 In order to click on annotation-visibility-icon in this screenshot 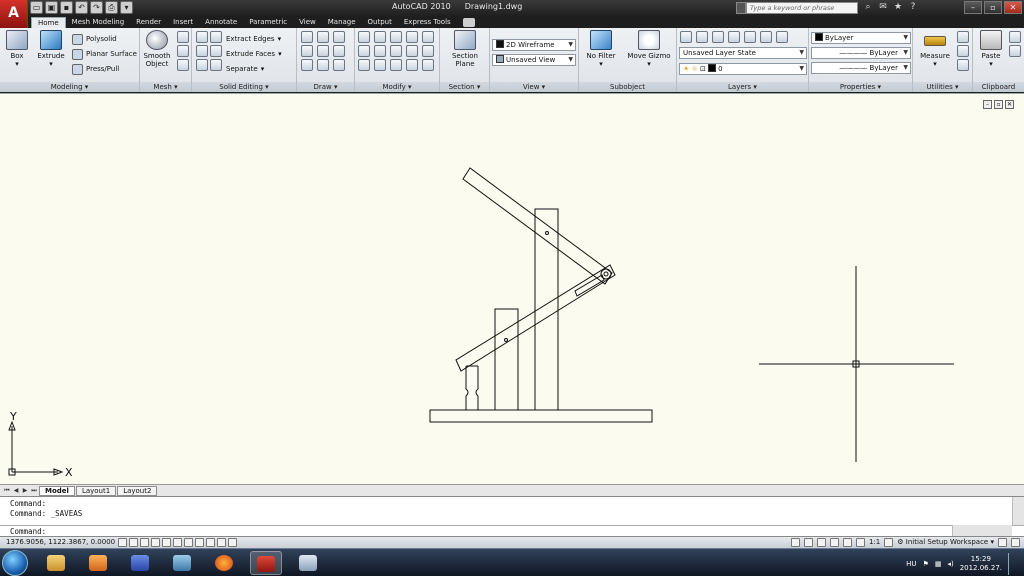, I will do `click(889, 542)`.